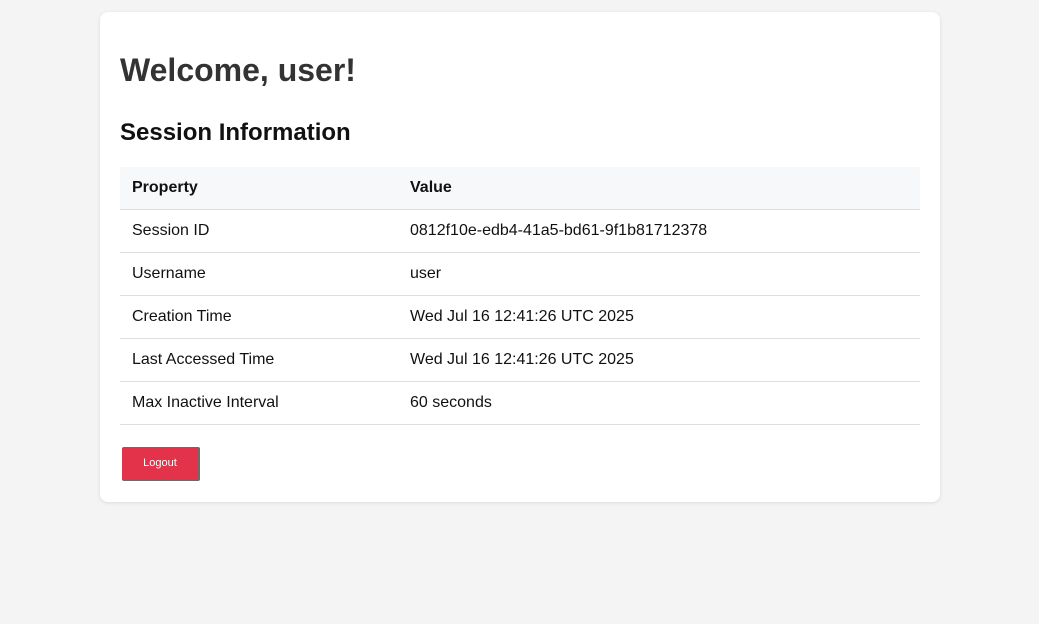  I want to click on table-row: Username user, so click(520, 274).